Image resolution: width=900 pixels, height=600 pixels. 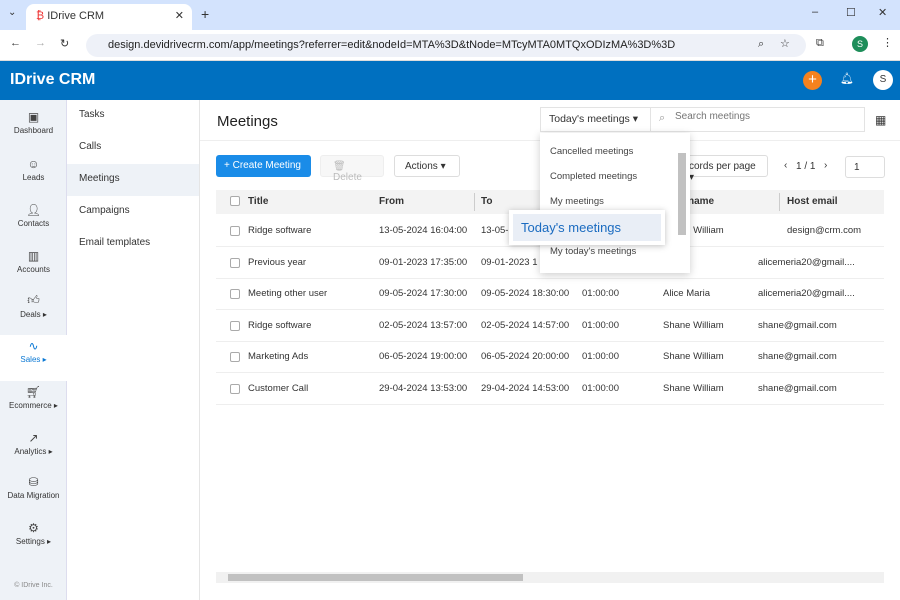 What do you see at coordinates (33, 176) in the screenshot?
I see `rail-item-leads: ☺ Leads` at bounding box center [33, 176].